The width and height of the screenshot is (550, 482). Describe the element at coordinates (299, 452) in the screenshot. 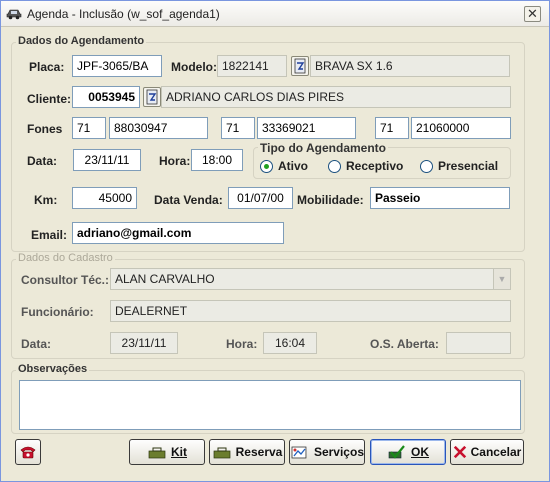

I see `servicos-icon` at that location.